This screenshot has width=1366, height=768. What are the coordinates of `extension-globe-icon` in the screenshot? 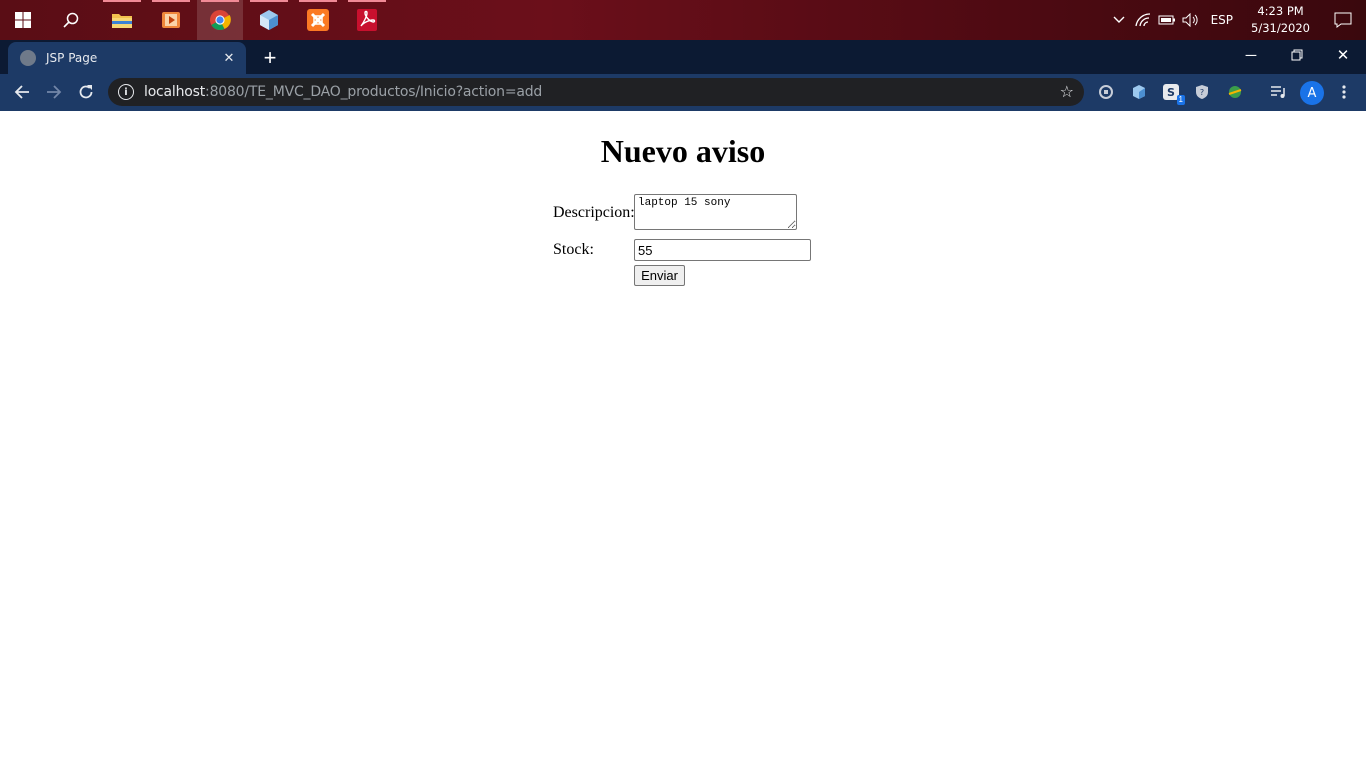 It's located at (1235, 92).